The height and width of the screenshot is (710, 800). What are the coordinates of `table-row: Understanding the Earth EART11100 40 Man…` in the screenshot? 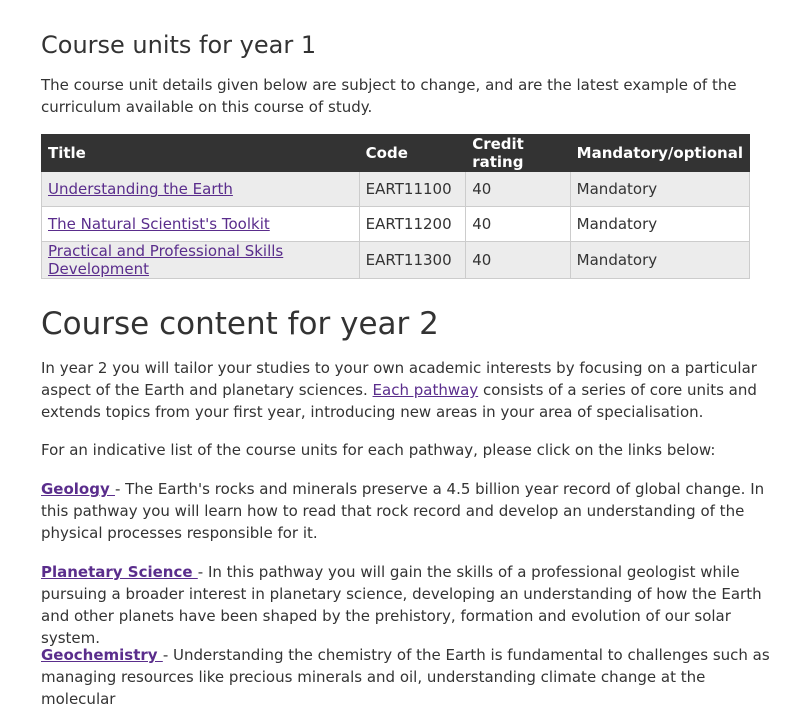 It's located at (396, 189).